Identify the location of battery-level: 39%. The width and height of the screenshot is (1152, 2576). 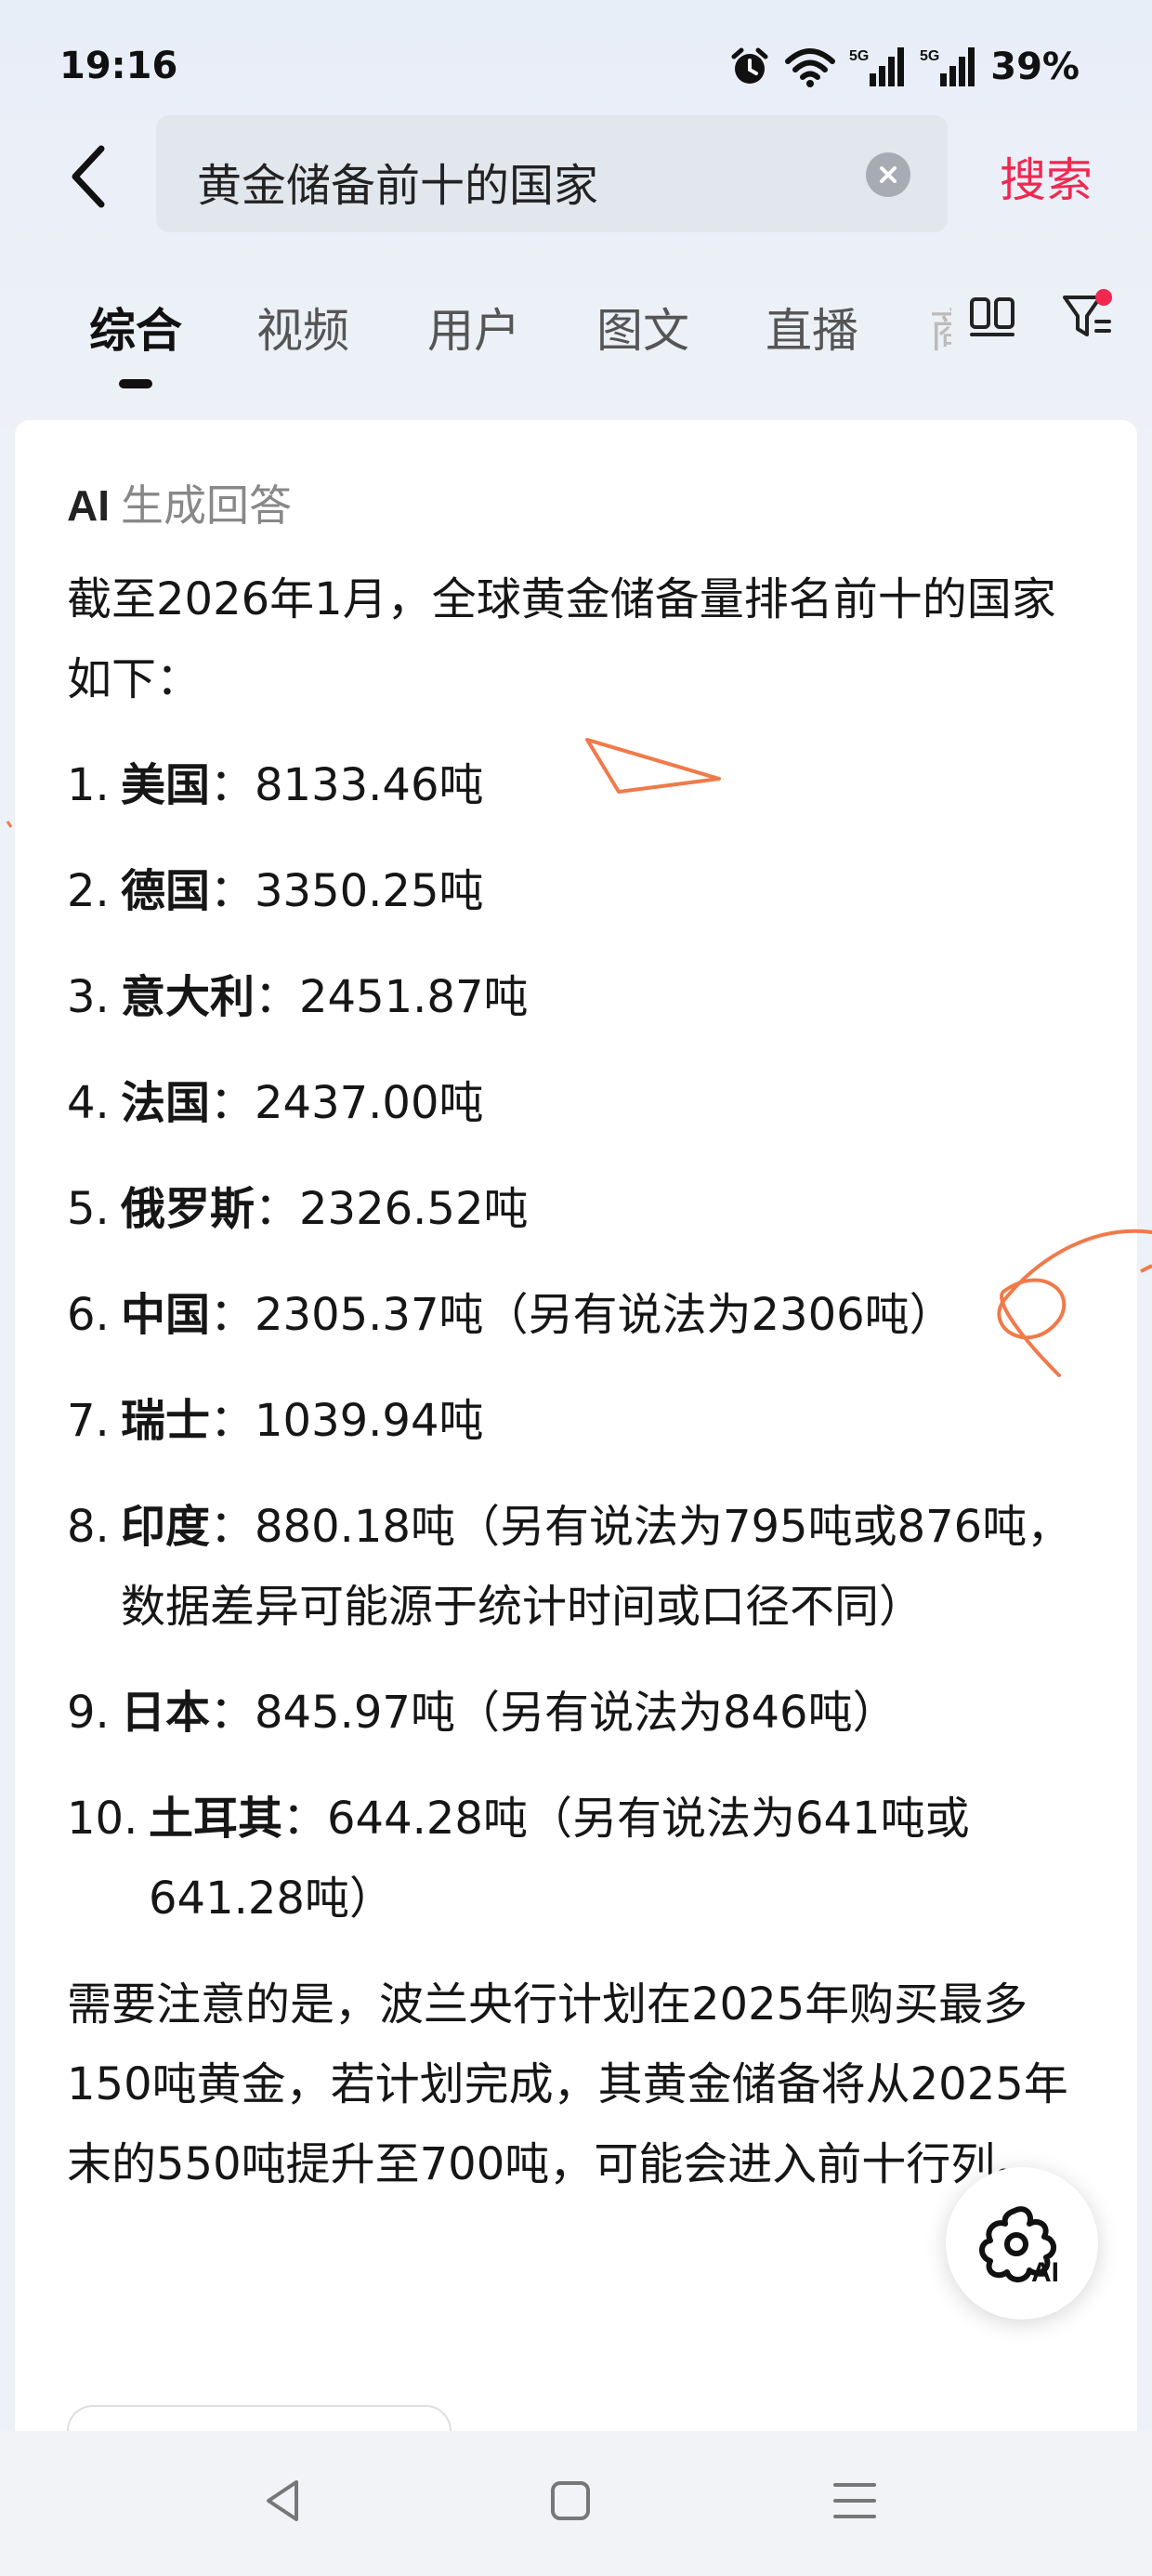
(1035, 67).